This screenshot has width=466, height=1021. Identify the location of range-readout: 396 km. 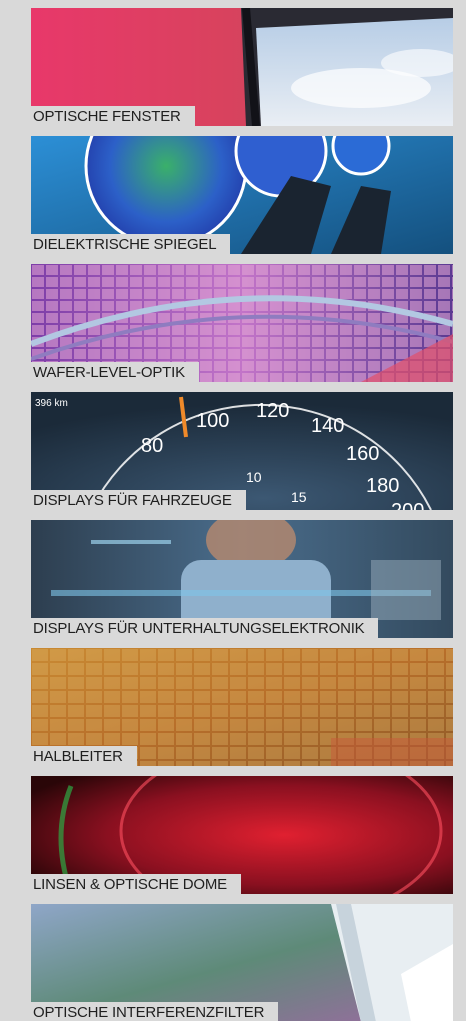
(51, 403).